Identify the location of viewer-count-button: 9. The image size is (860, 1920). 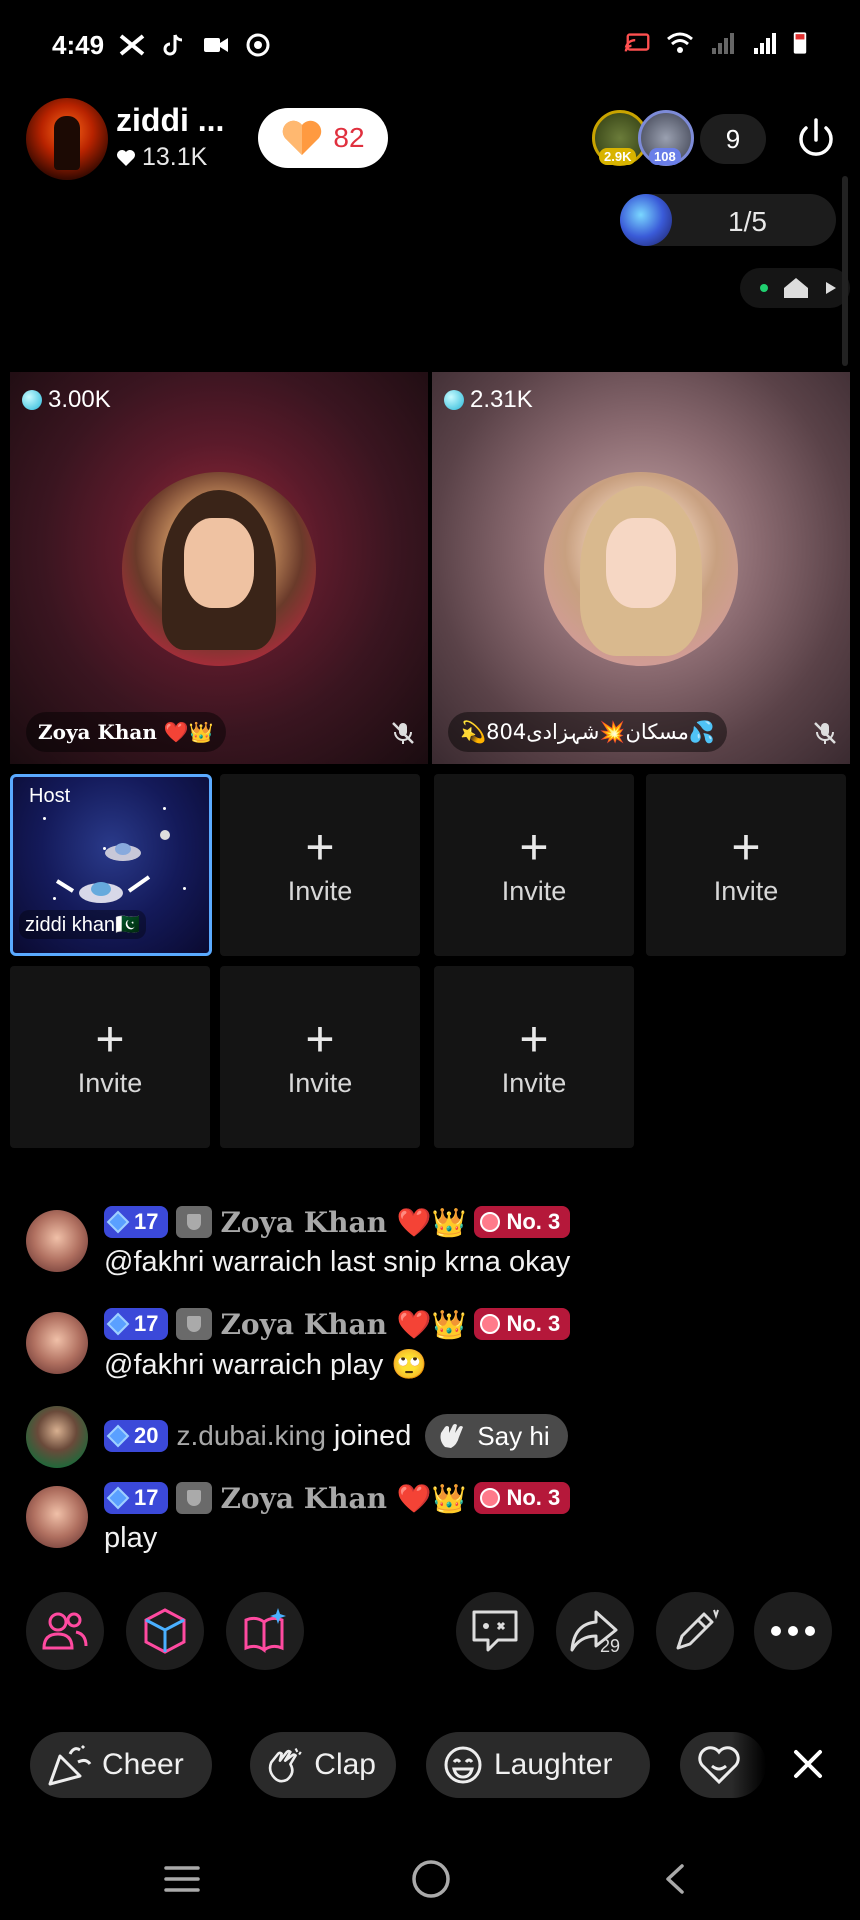
(733, 139).